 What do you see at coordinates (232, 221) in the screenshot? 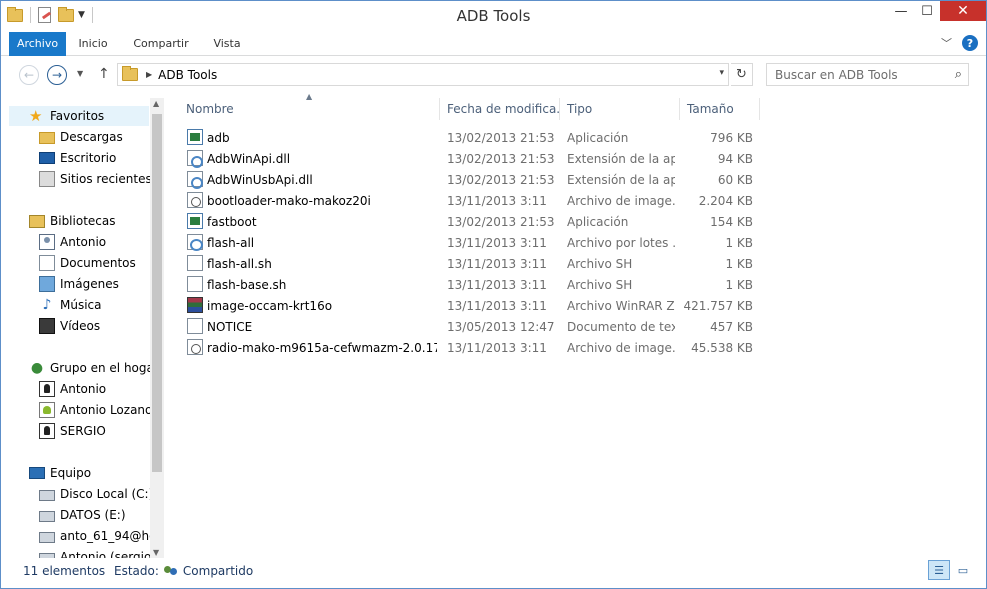
I see `file-name: fastboot` at bounding box center [232, 221].